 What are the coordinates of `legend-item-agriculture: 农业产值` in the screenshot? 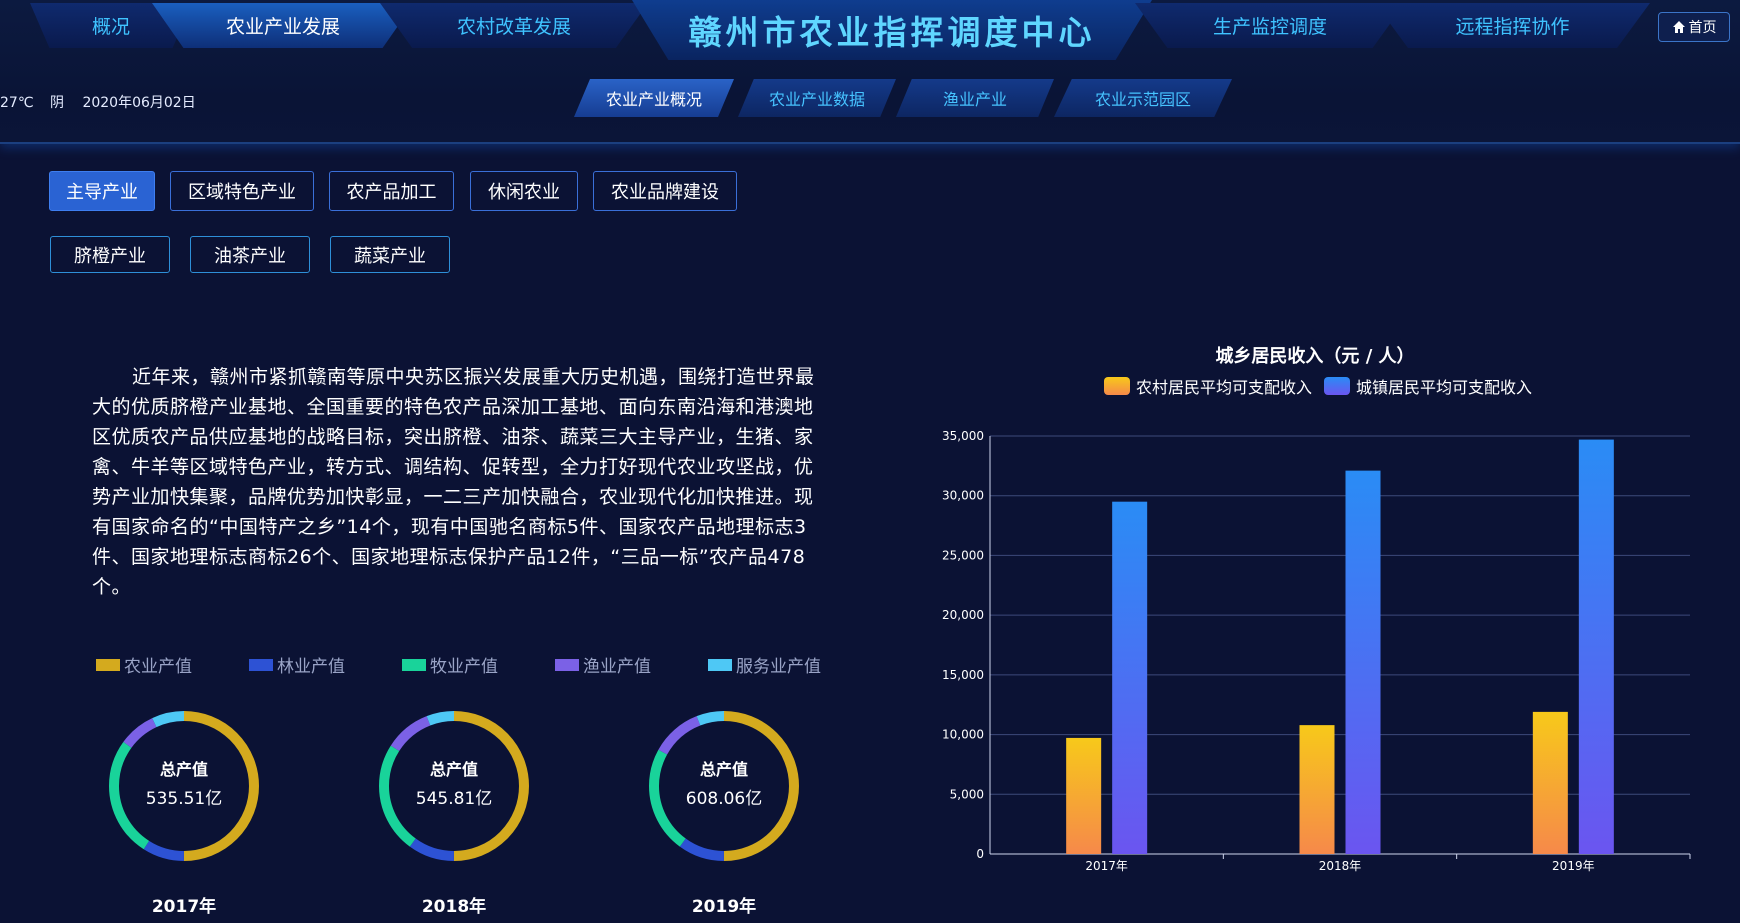 It's located at (172, 664).